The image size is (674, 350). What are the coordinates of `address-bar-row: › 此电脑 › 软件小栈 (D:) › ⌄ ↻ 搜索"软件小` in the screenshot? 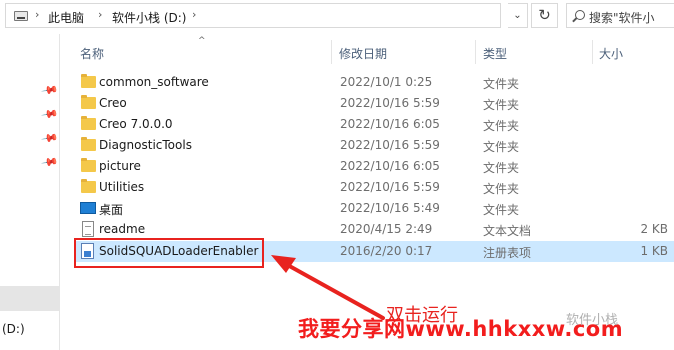 It's located at (337, 17).